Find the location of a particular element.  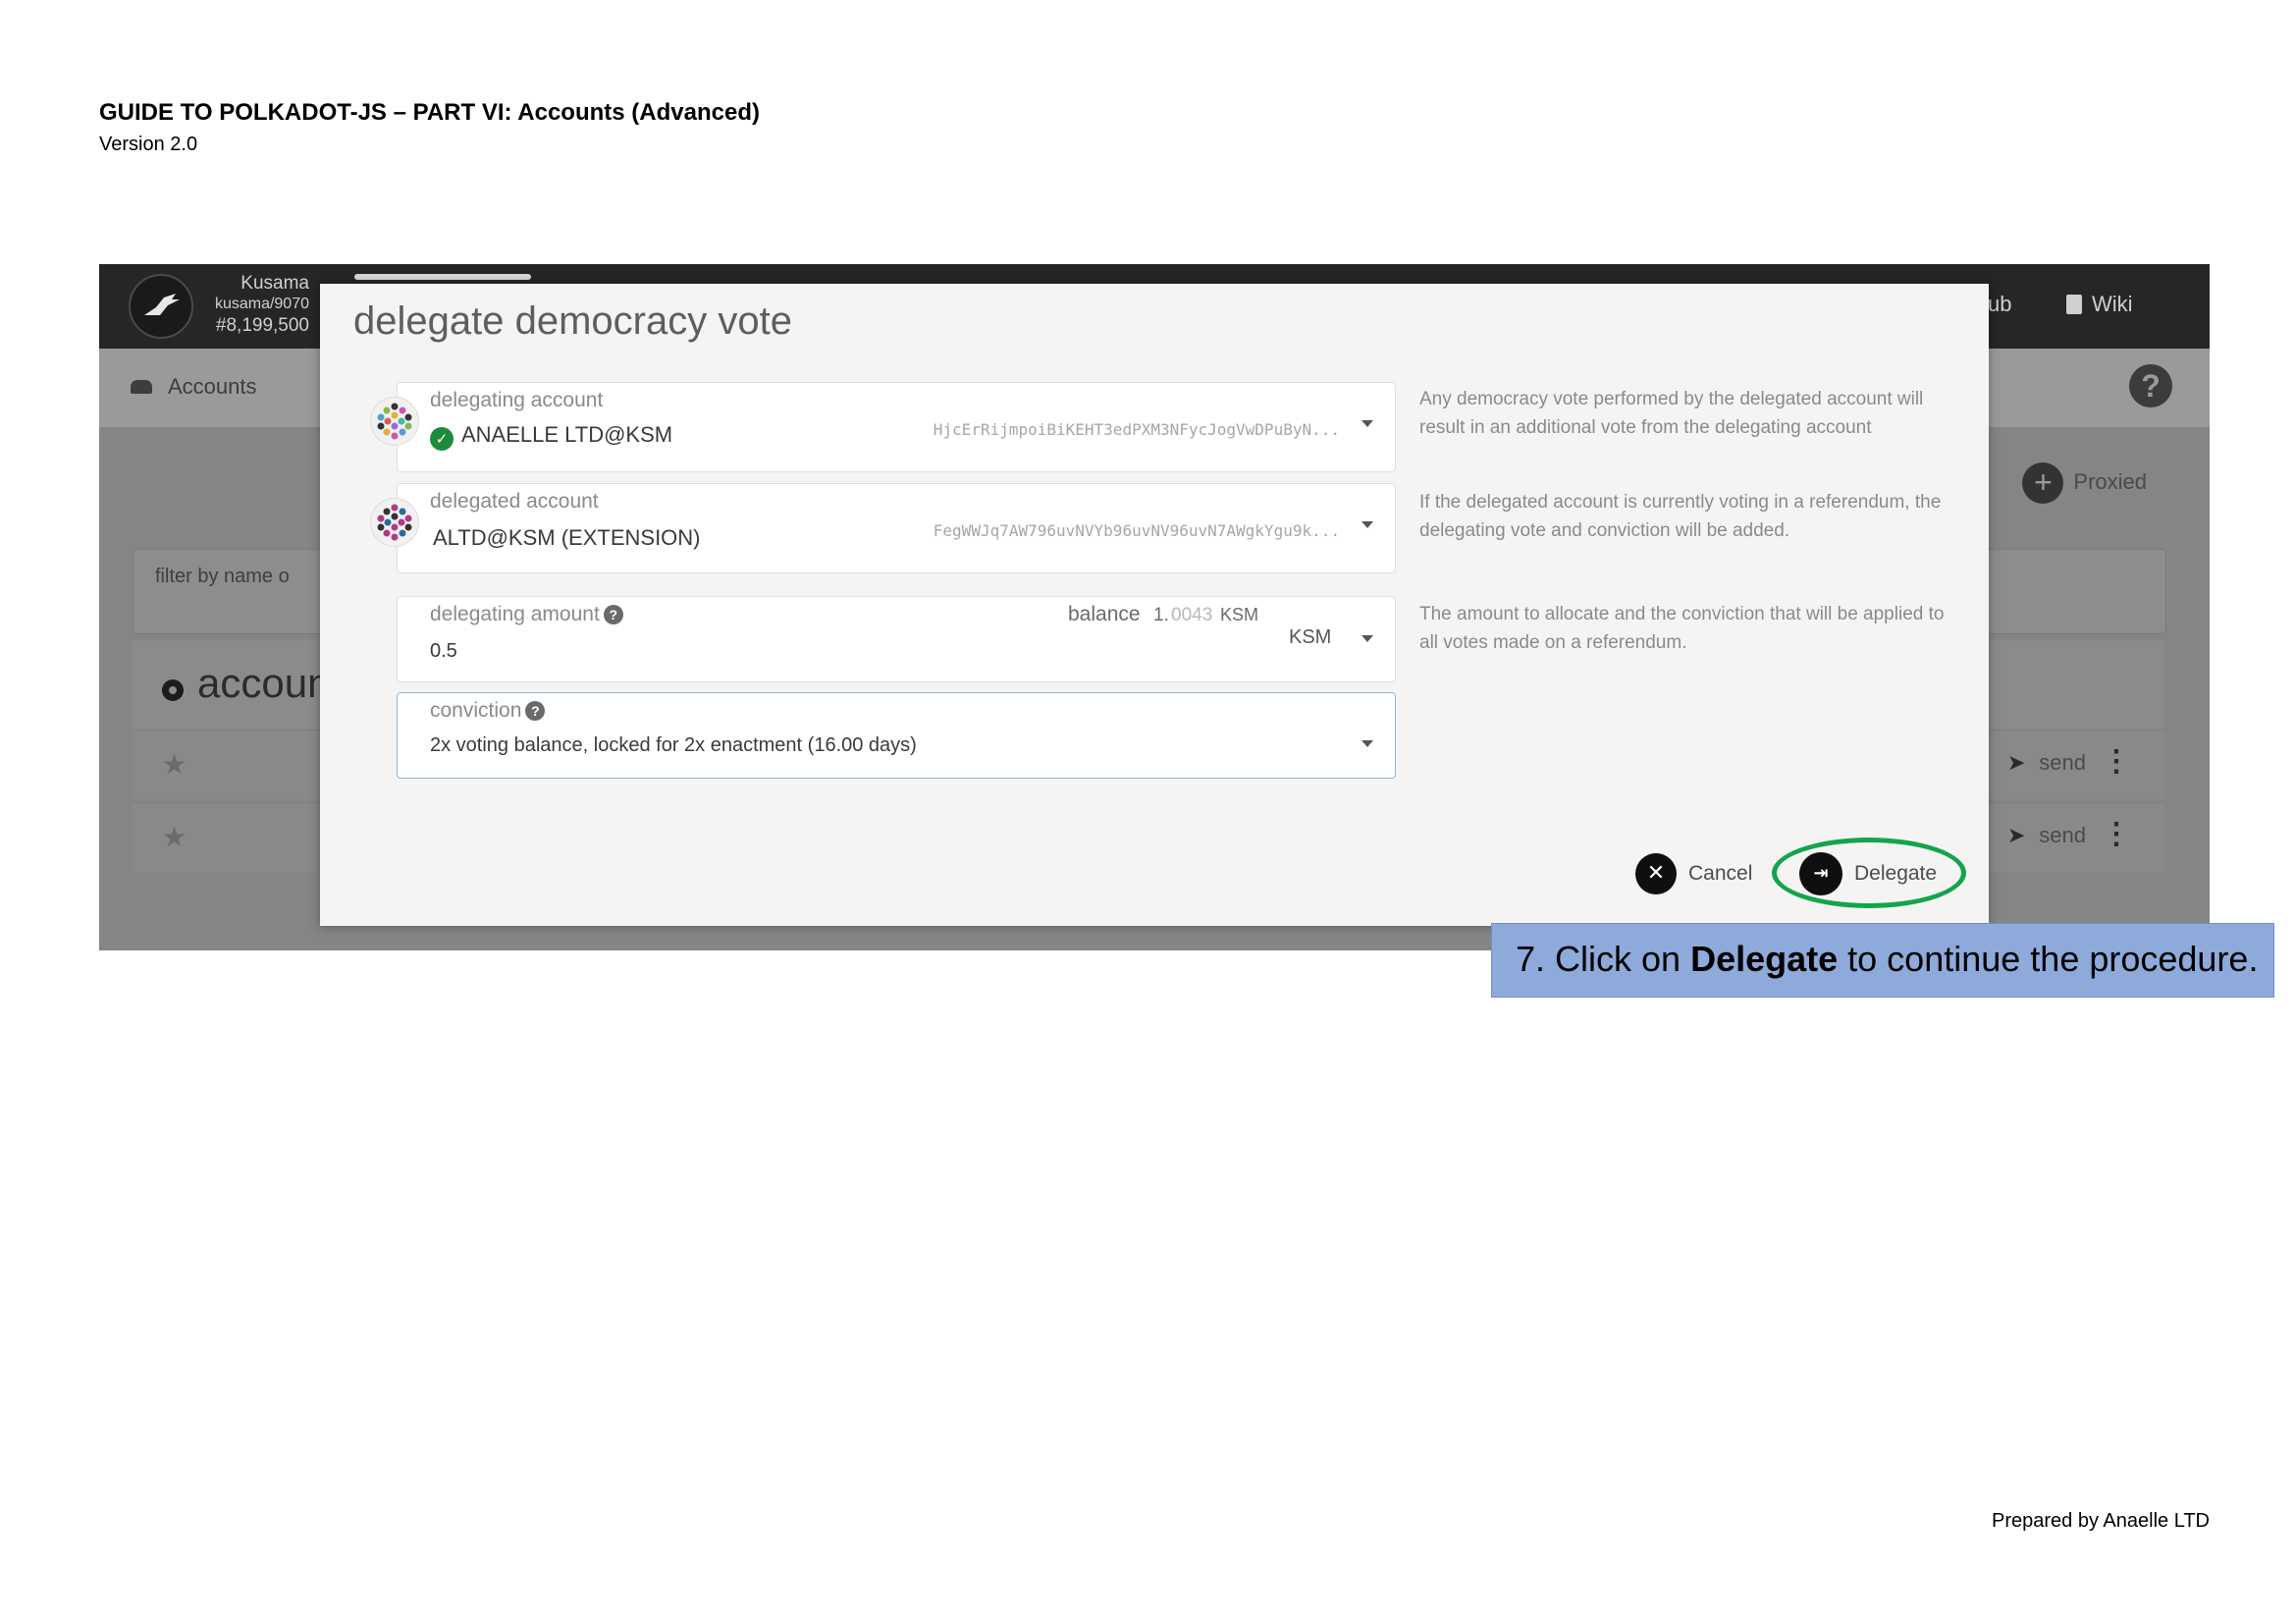

filter-placeholder: filter by name o is located at coordinates (222, 576).